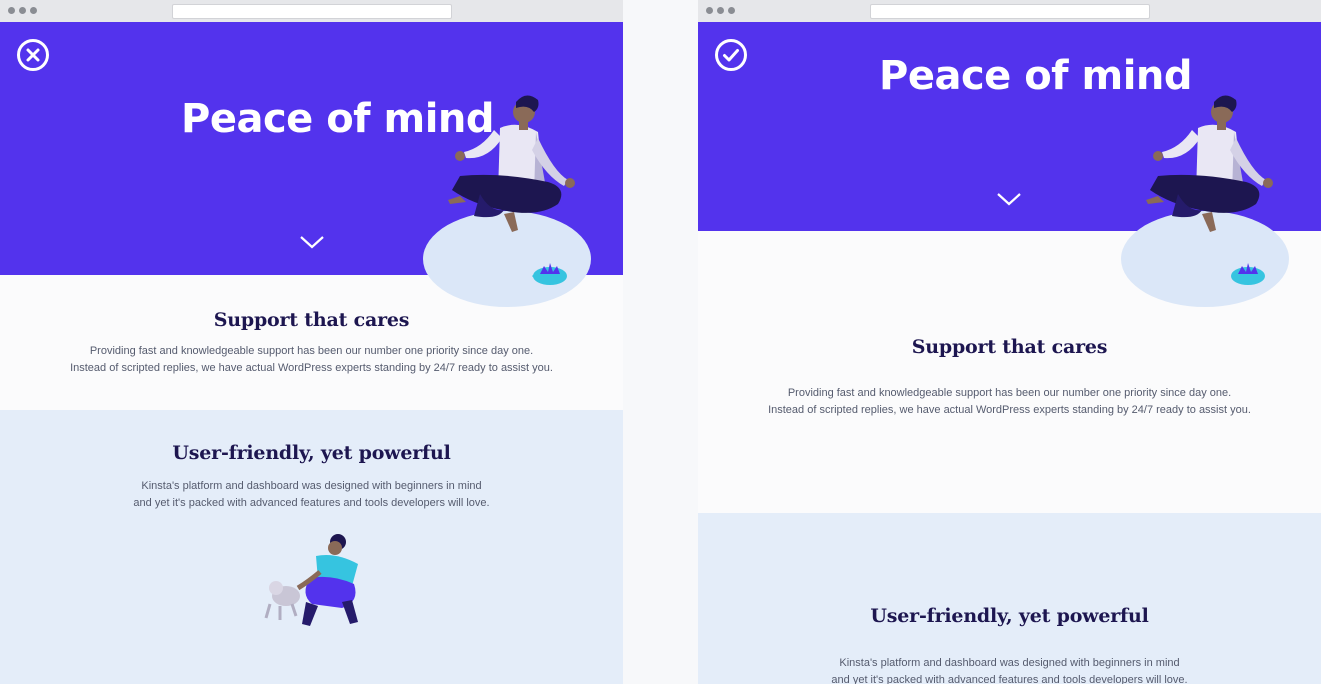 The width and height of the screenshot is (1321, 684). What do you see at coordinates (311, 580) in the screenshot?
I see `person-with-dog-illustration` at bounding box center [311, 580].